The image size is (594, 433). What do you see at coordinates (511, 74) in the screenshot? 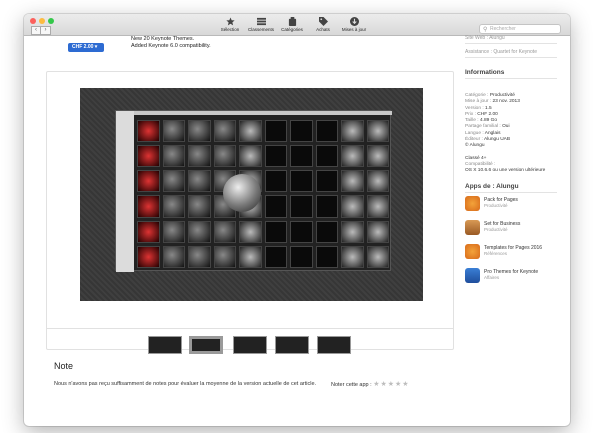
I see `informations-heading: Informations` at bounding box center [511, 74].